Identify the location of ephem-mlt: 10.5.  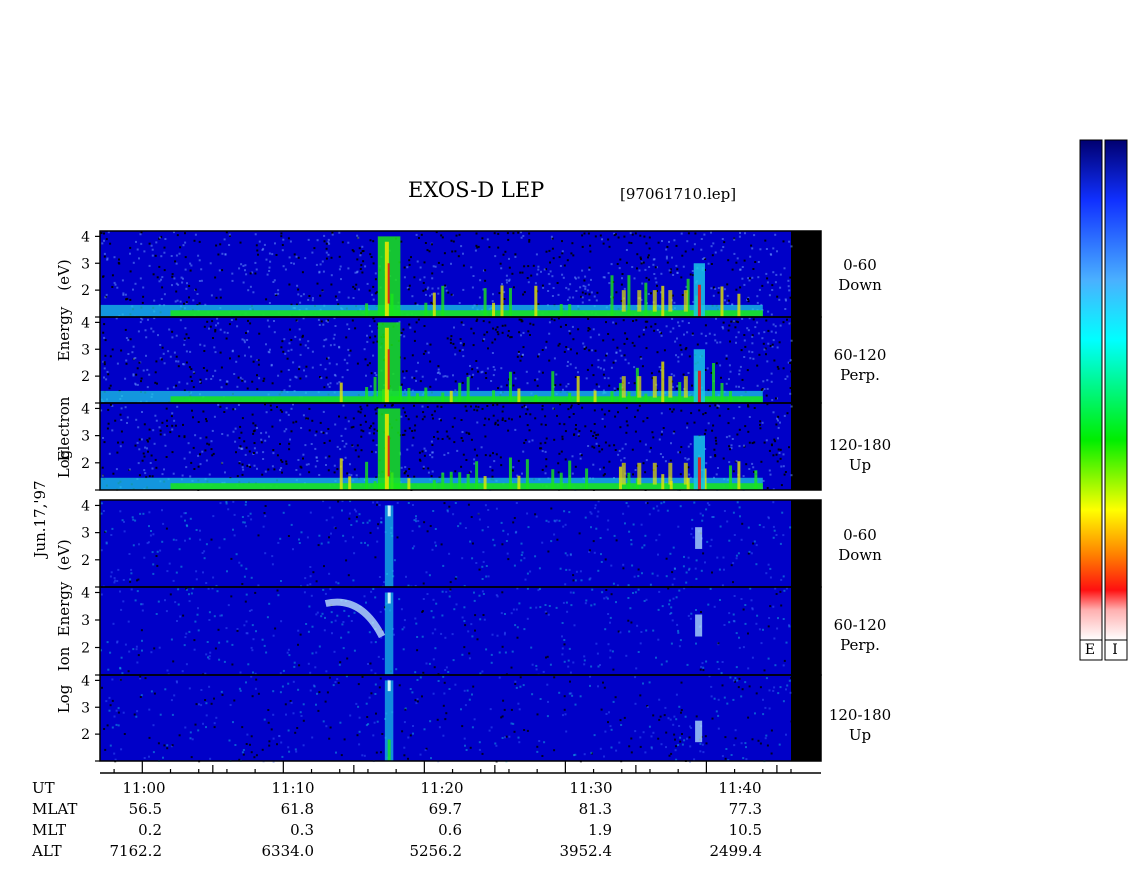
(745, 830).